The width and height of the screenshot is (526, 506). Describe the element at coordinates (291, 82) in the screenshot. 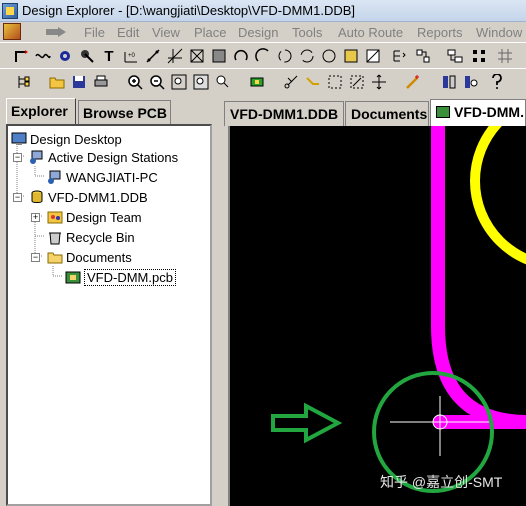

I see `cut-icon` at that location.